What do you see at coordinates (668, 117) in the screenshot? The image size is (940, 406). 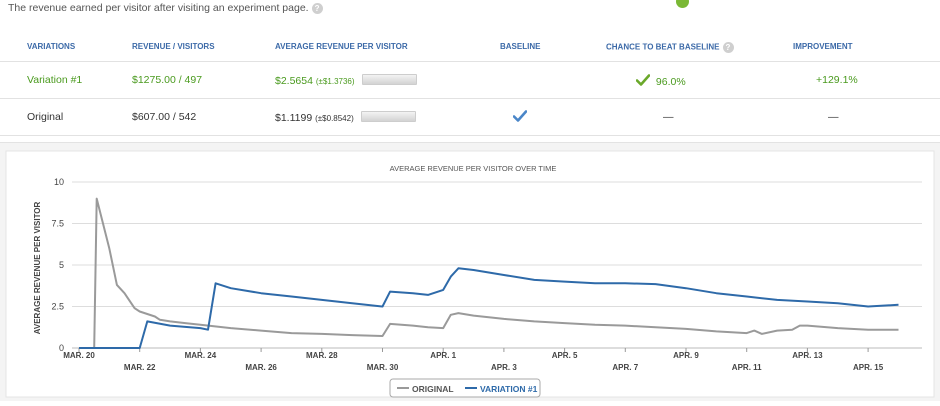 I see `chance-value: —` at bounding box center [668, 117].